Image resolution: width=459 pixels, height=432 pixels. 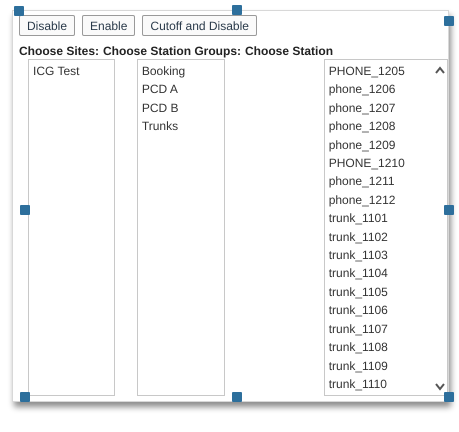 I want to click on action-button: Disable, so click(x=47, y=25).